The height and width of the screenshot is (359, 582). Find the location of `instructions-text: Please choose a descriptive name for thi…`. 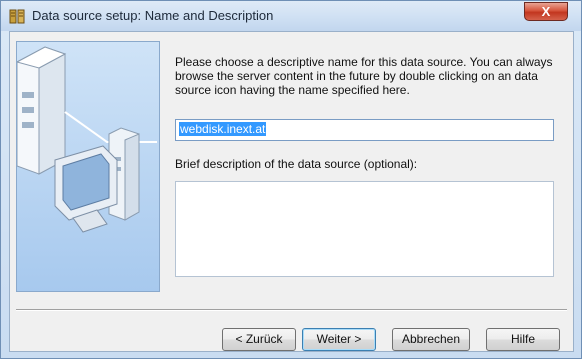

instructions-text: Please choose a descriptive name for thi… is located at coordinates (364, 76).